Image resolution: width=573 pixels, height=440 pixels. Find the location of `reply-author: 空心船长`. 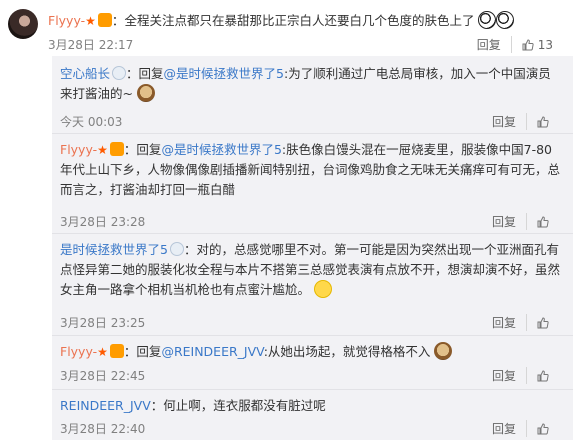

reply-author: 空心船长 is located at coordinates (85, 73).